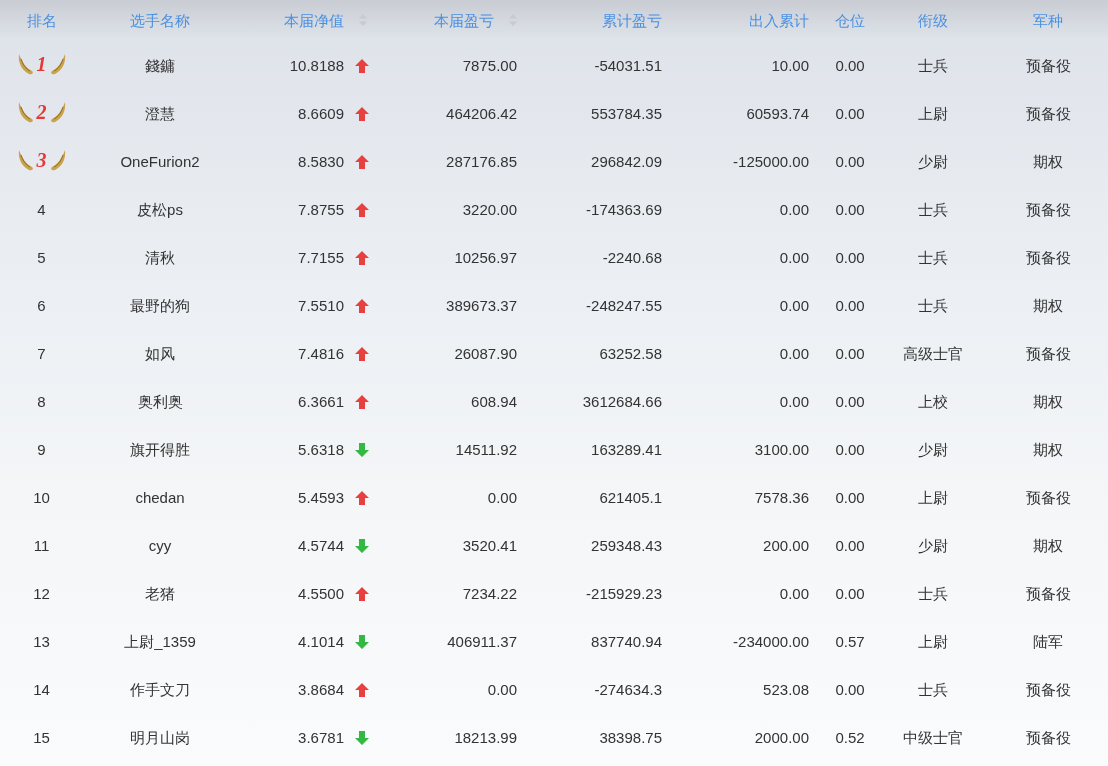 The height and width of the screenshot is (766, 1108). Describe the element at coordinates (41, 449) in the screenshot. I see `rank-number: 9` at that location.